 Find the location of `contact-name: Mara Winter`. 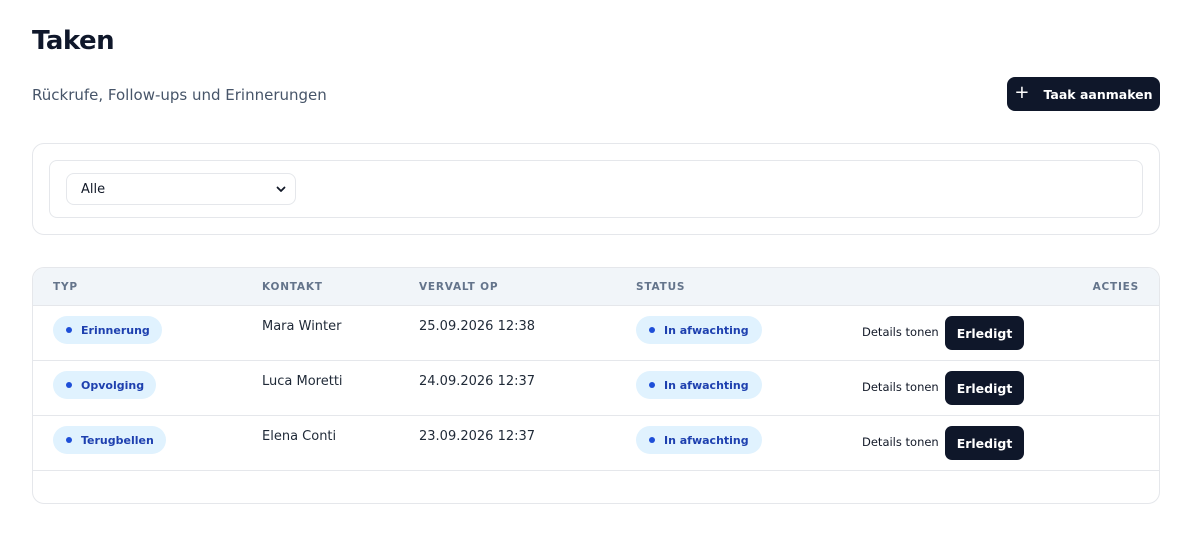

contact-name: Mara Winter is located at coordinates (302, 326).